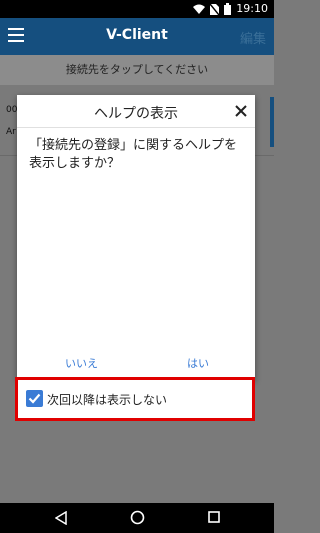 The height and width of the screenshot is (533, 320). I want to click on recent-apps-icon, so click(214, 517).